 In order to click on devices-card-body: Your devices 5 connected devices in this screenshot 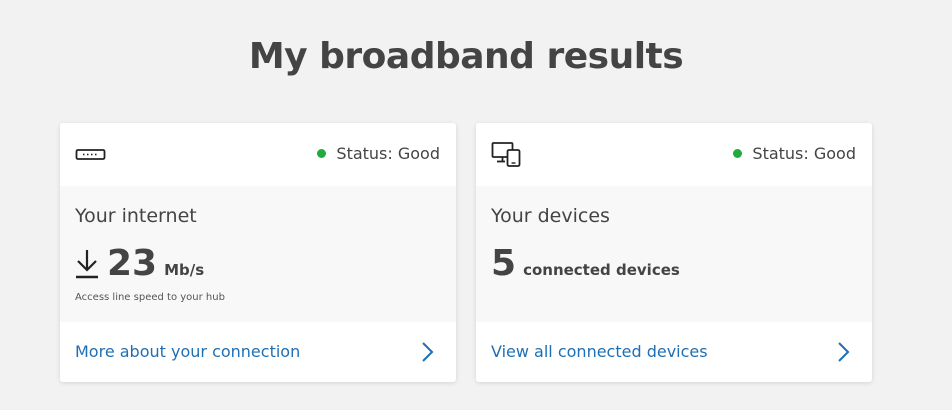, I will do `click(674, 254)`.